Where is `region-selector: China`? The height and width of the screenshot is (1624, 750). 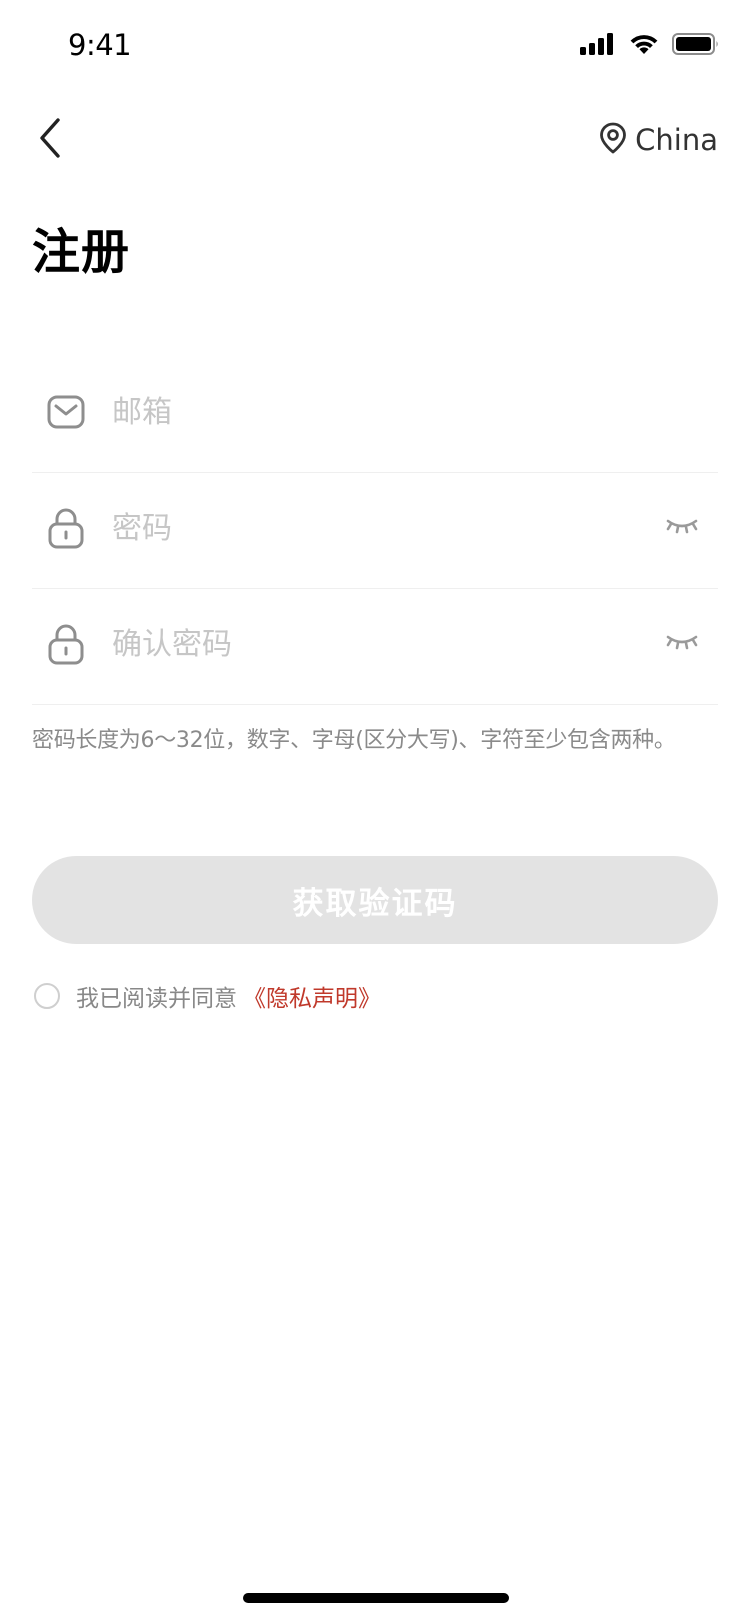
region-selector: China is located at coordinates (658, 140).